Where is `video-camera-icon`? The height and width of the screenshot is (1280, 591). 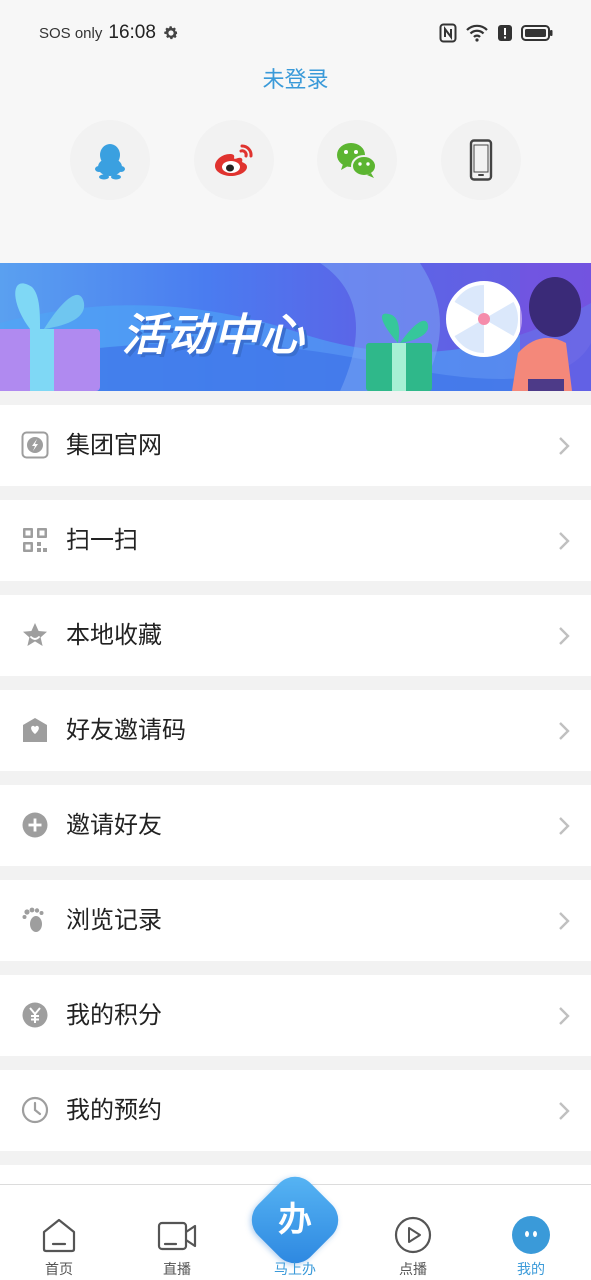
video-camera-icon is located at coordinates (177, 1236).